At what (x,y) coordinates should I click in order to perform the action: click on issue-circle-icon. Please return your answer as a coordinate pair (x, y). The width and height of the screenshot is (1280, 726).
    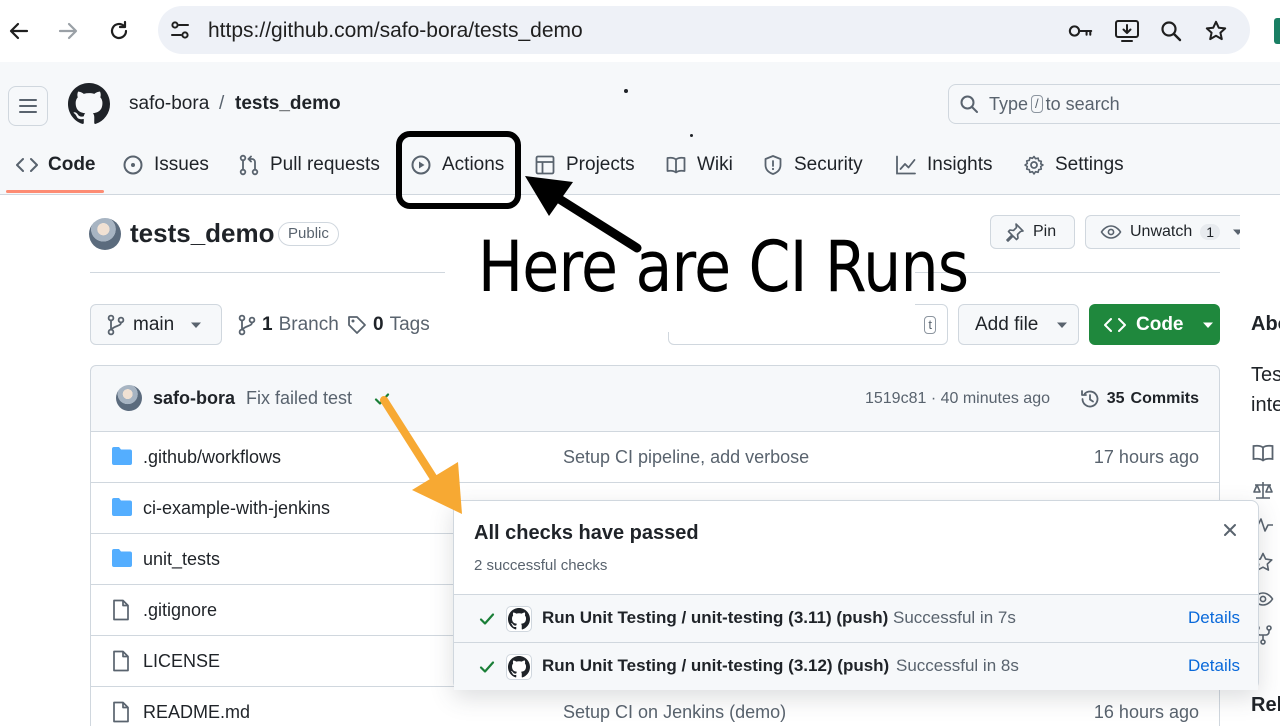
    Looking at the image, I should click on (133, 165).